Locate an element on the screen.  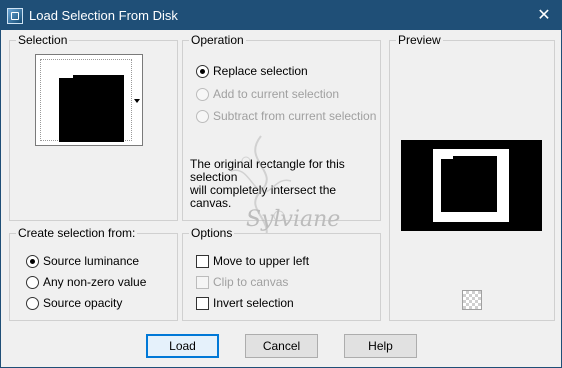
cancel-button: Cancel is located at coordinates (281, 346).